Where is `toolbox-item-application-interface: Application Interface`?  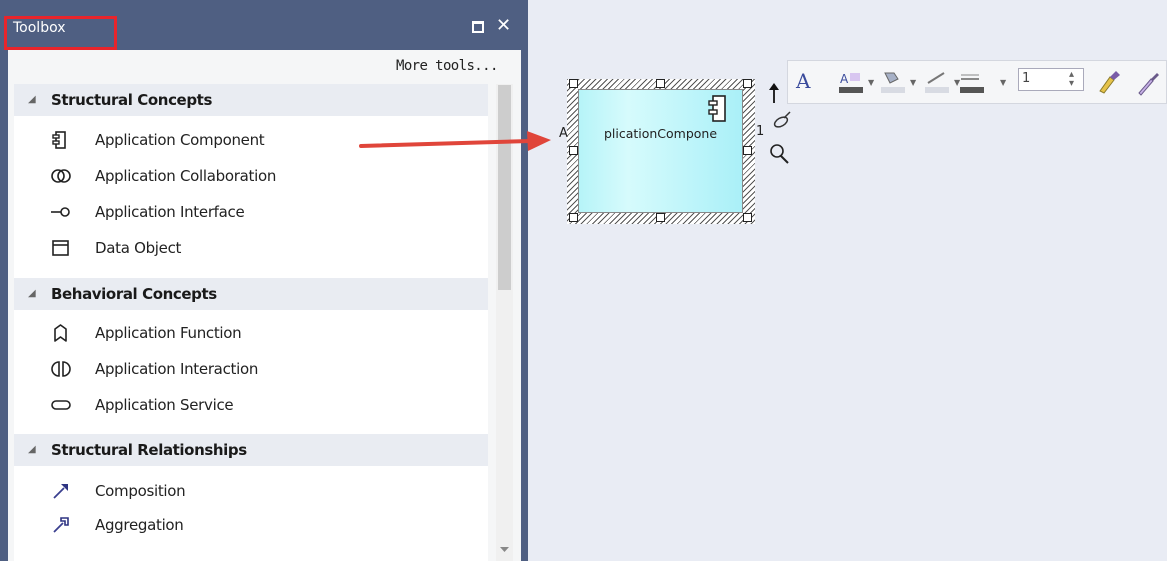 toolbox-item-application-interface: Application Interface is located at coordinates (251, 212).